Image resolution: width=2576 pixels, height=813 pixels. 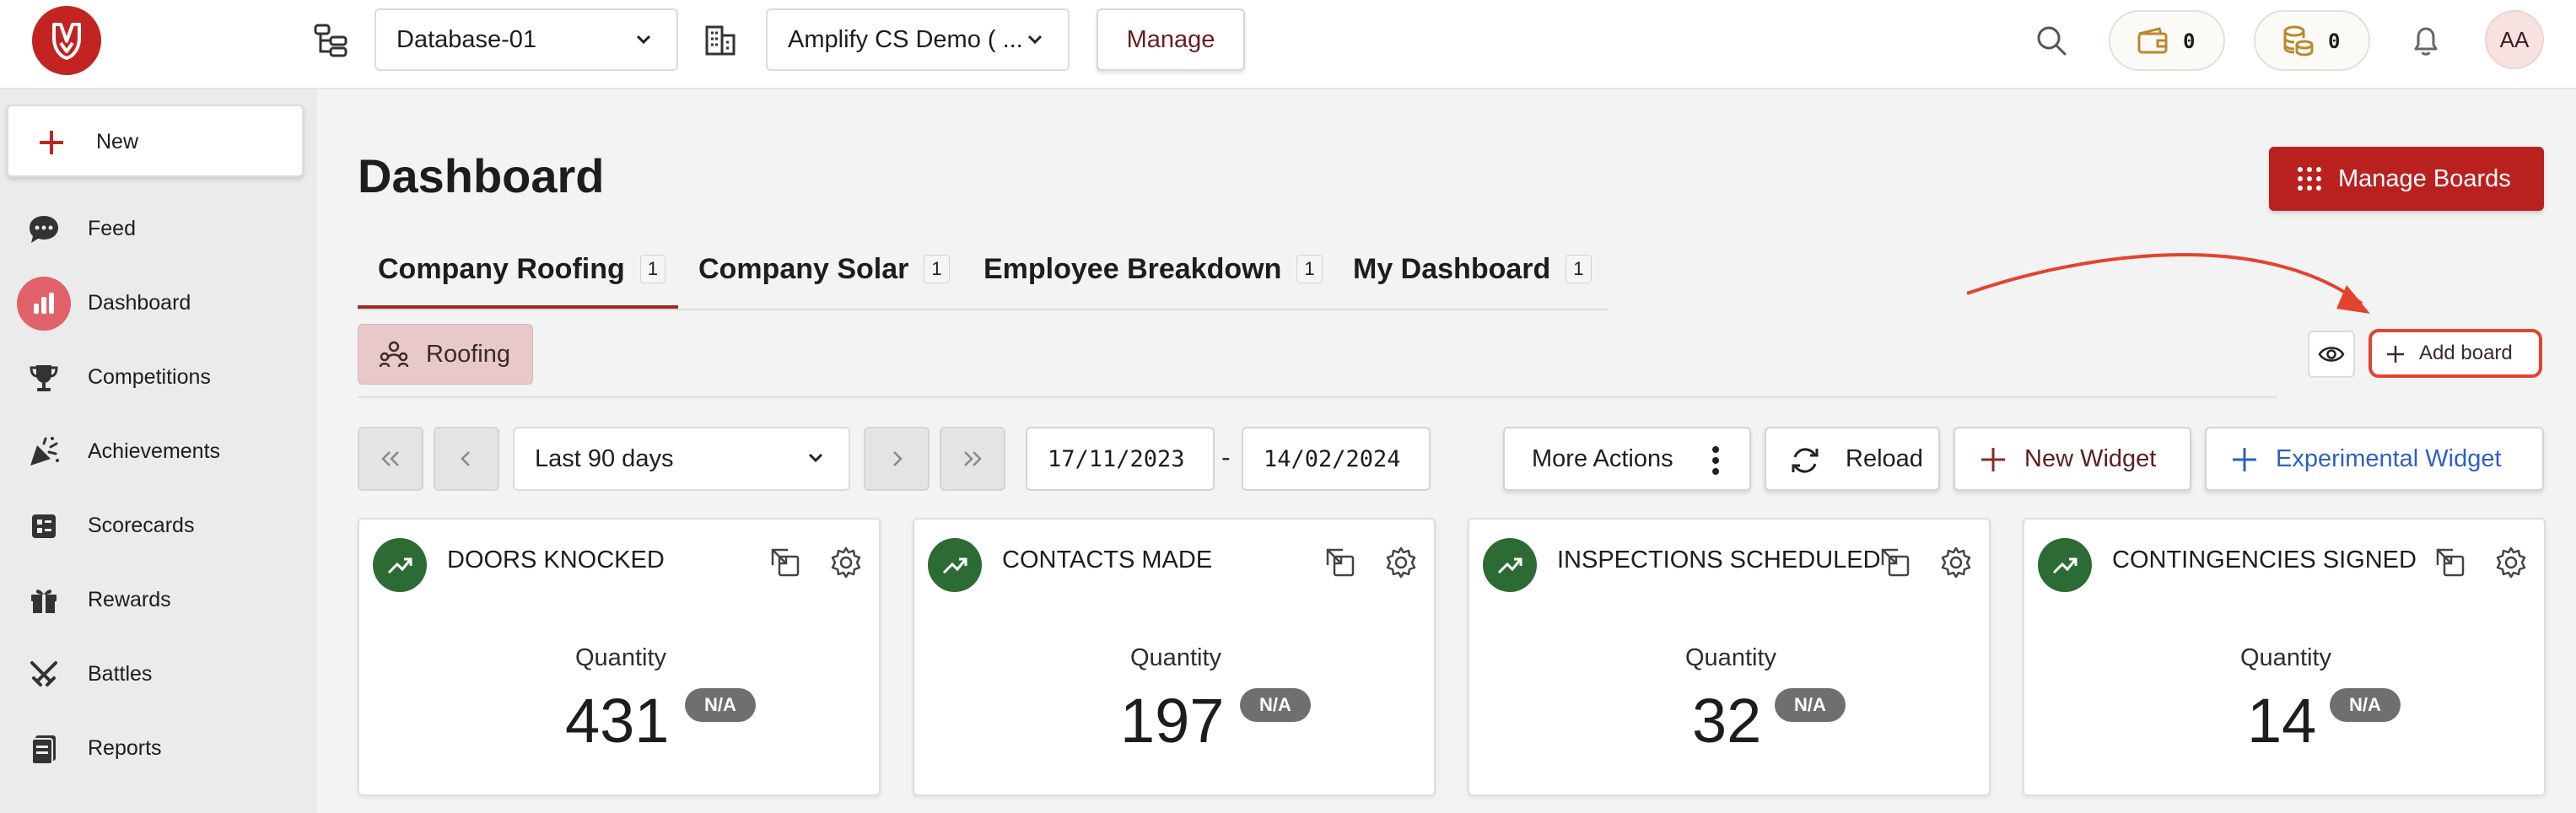 What do you see at coordinates (149, 377) in the screenshot?
I see `sidebar-item-label: Competitions` at bounding box center [149, 377].